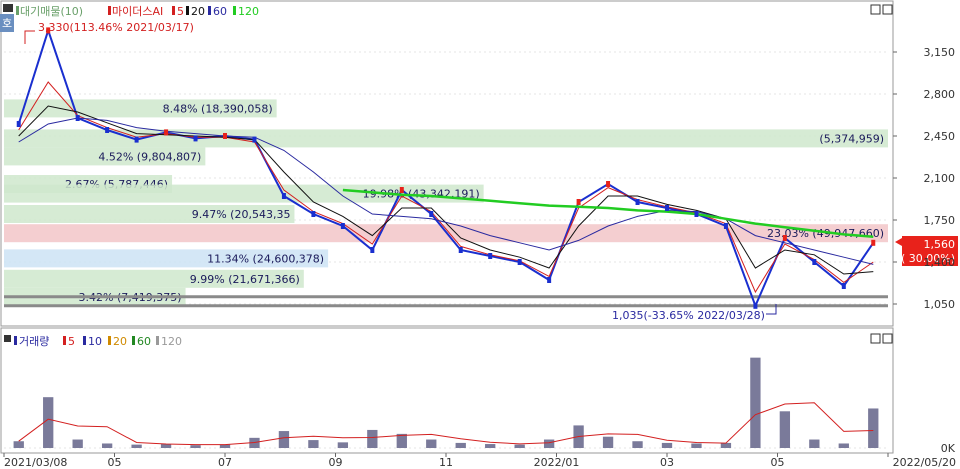 This screenshot has width=960, height=469. Describe the element at coordinates (7, 23) in the screenshot. I see `side-tag-label: 호` at that location.